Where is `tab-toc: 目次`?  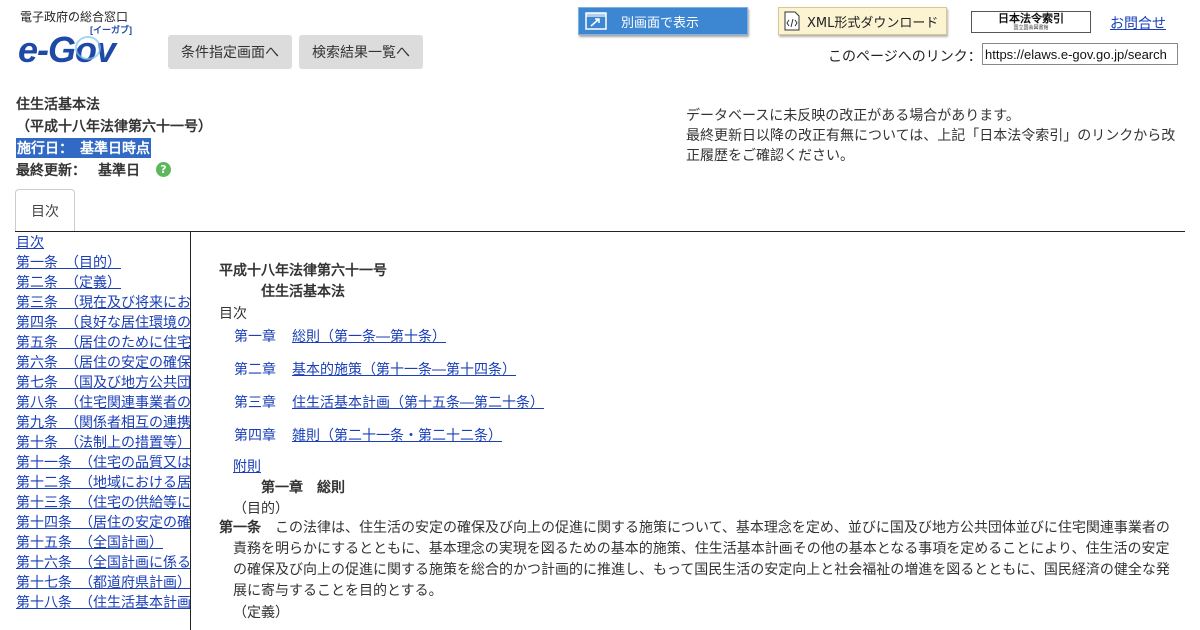 tab-toc: 目次 is located at coordinates (45, 210).